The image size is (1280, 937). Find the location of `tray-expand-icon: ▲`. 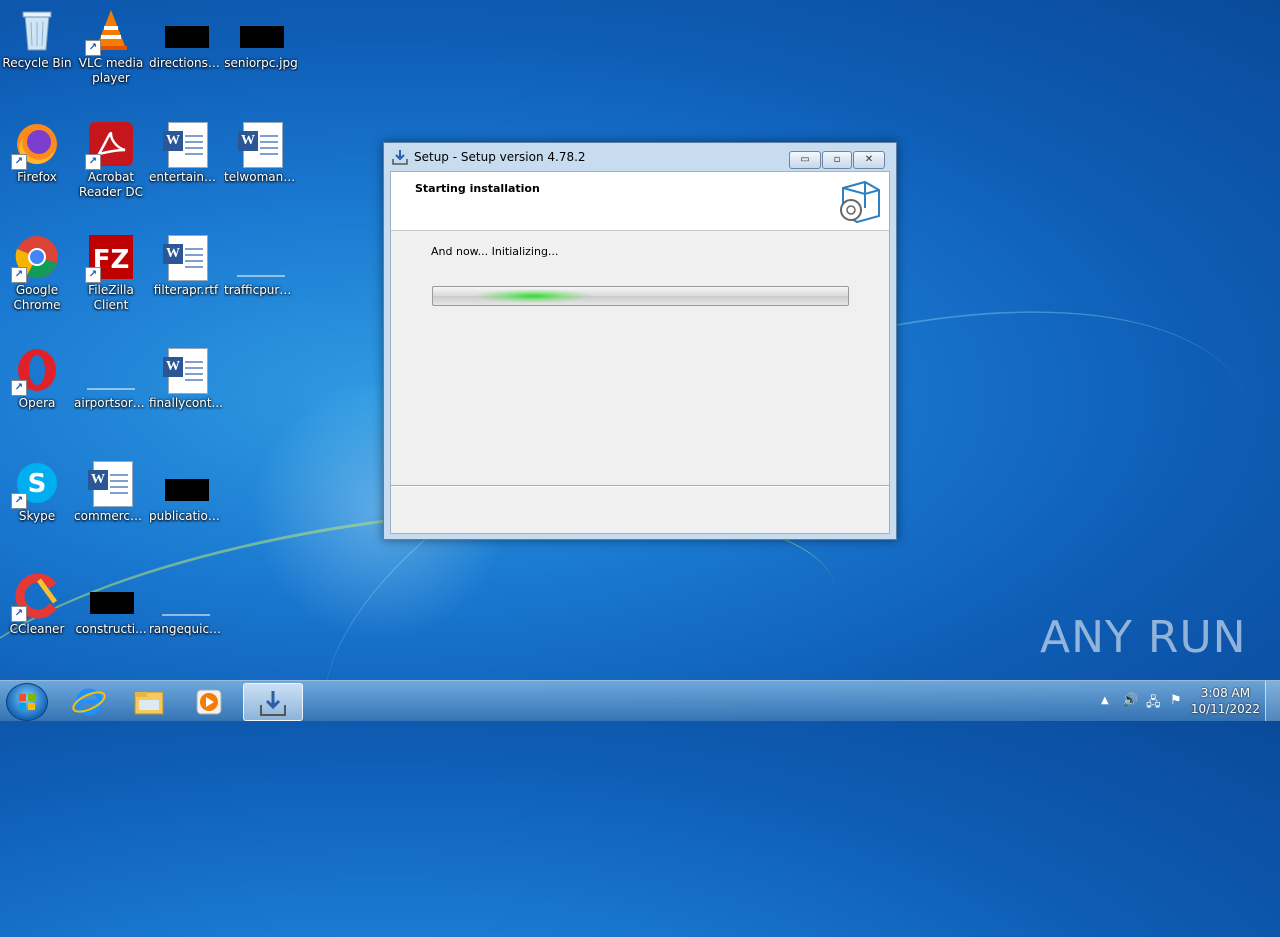

tray-expand-icon: ▲ is located at coordinates (1105, 700).